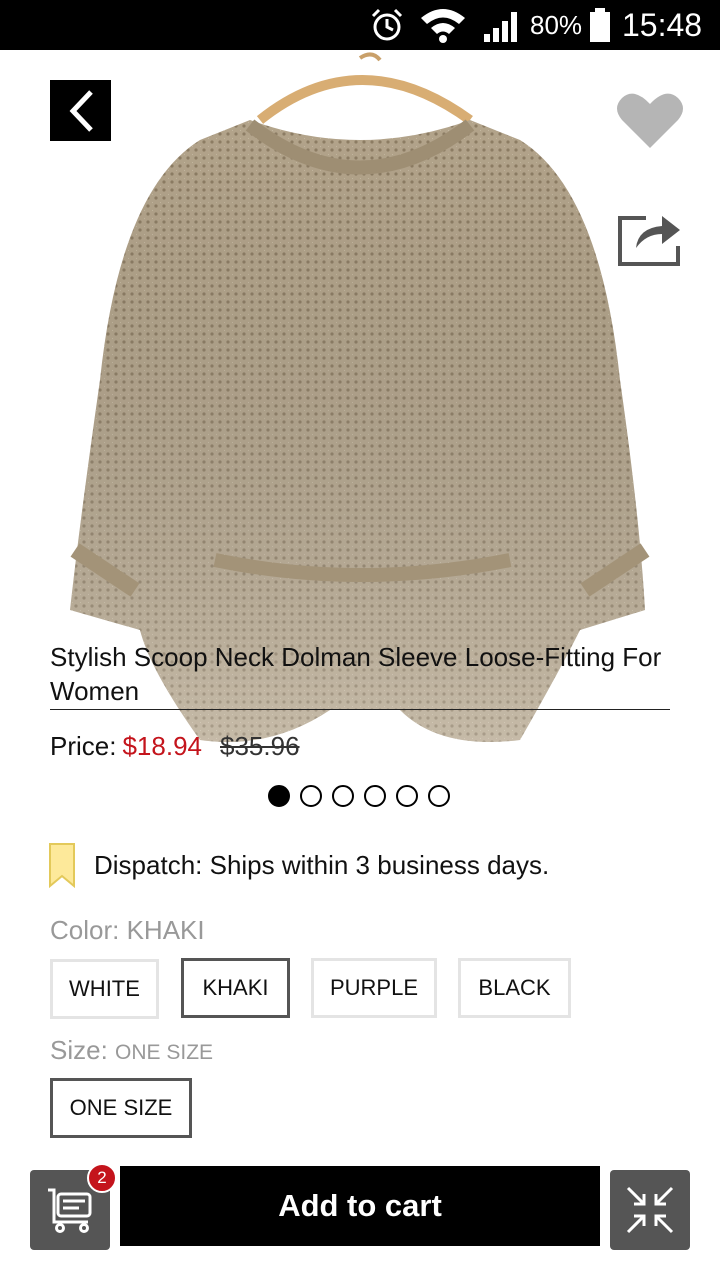  I want to click on color-option-label: WHITE, so click(104, 988).